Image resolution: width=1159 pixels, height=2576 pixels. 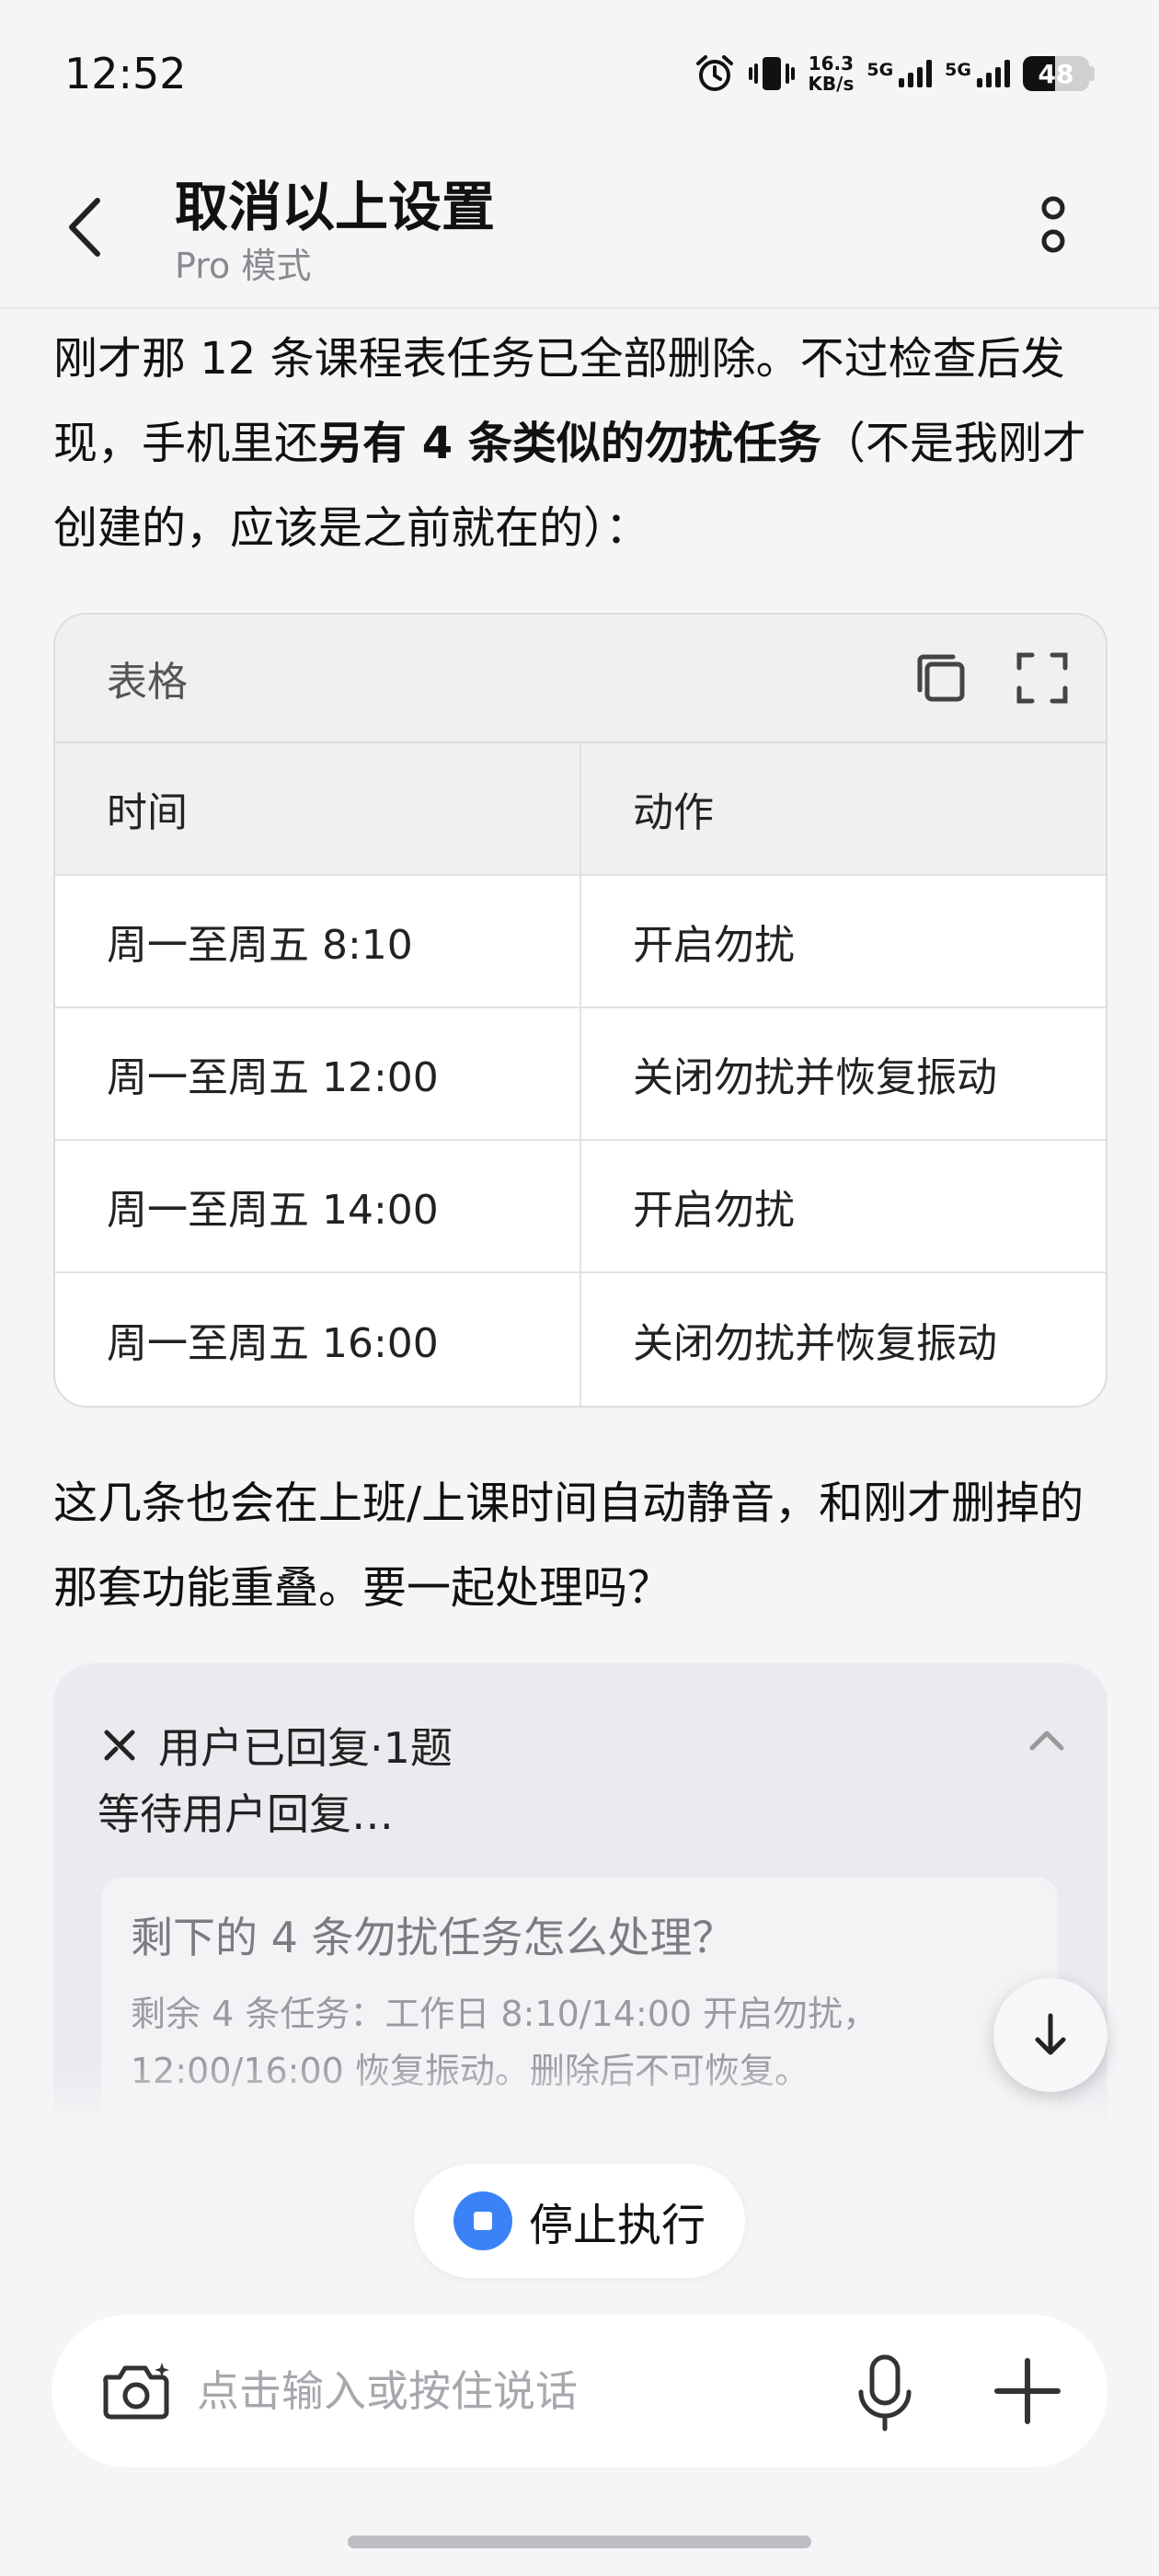 I want to click on table-row: 周一至周五 16:00 关闭勿扰并恢复振动, so click(x=580, y=1339).